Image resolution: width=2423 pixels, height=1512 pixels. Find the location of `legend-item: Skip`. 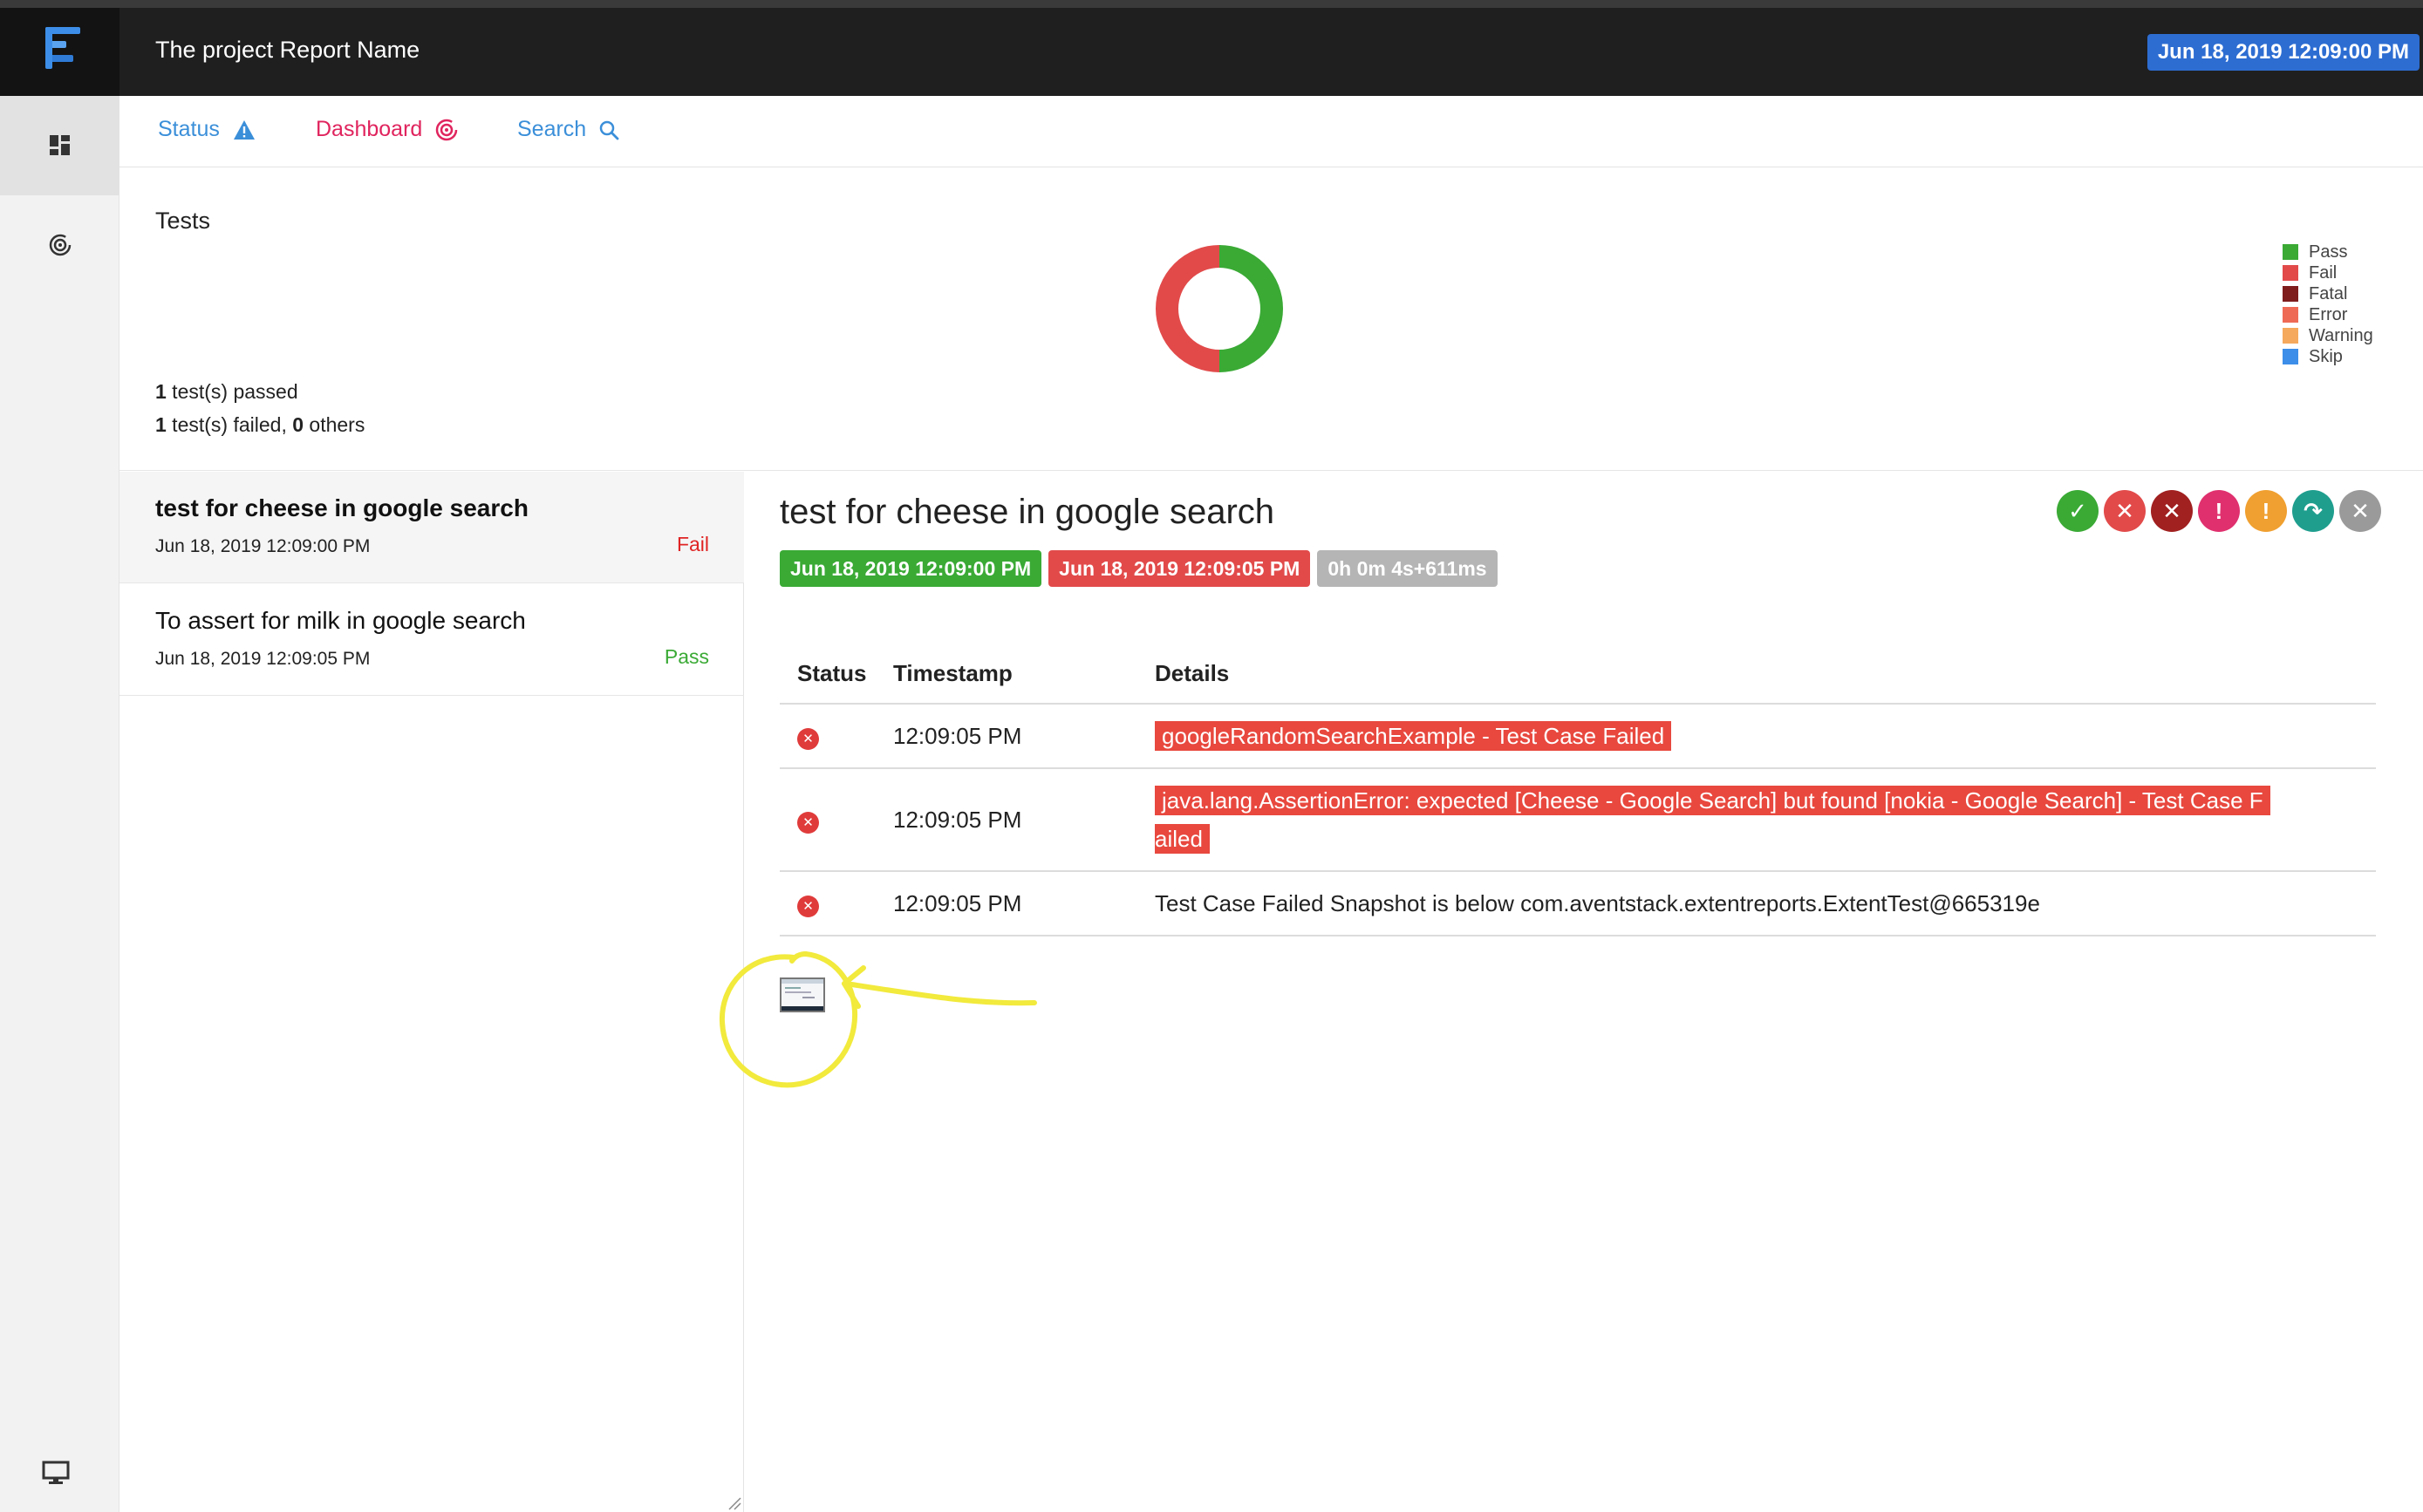

legend-item: Skip is located at coordinates (2328, 356).